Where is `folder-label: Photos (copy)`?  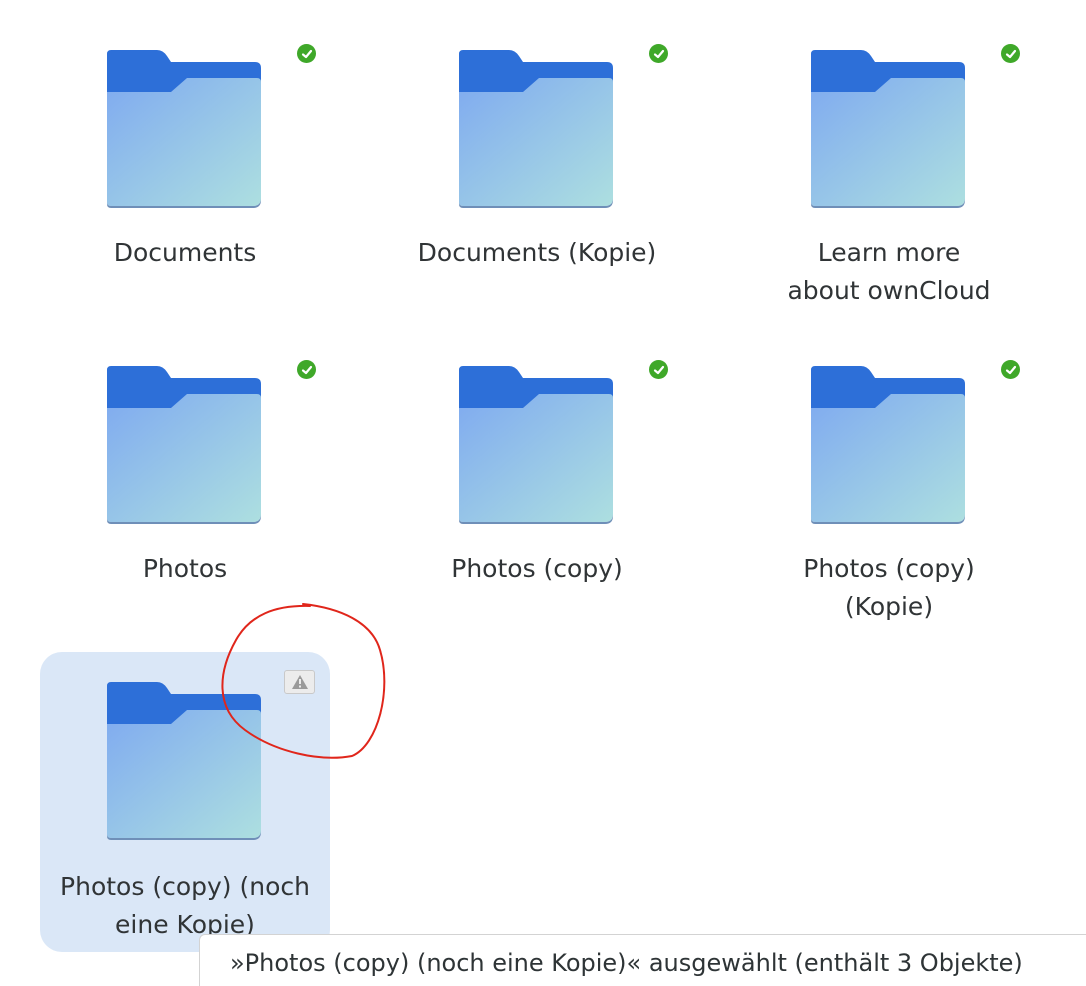 folder-label: Photos (copy) is located at coordinates (537, 568).